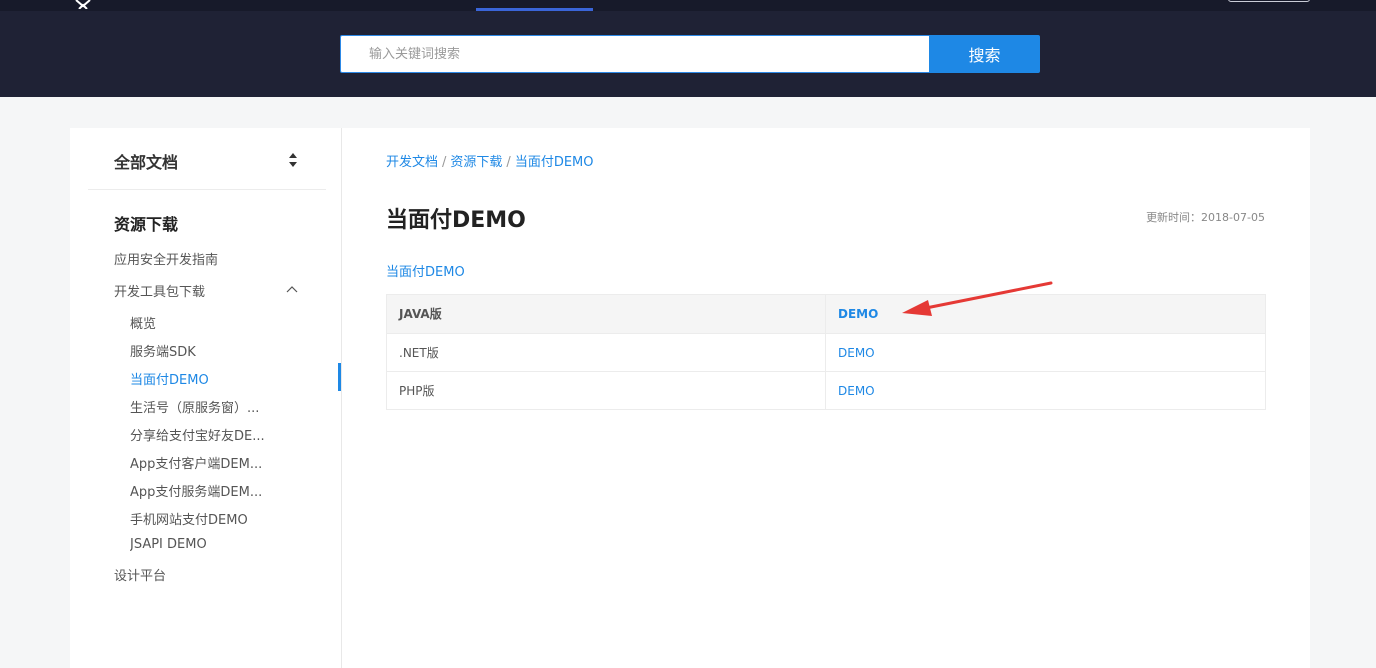  Describe the element at coordinates (339, 377) in the screenshot. I see `sidebar-active-indicator` at that location.